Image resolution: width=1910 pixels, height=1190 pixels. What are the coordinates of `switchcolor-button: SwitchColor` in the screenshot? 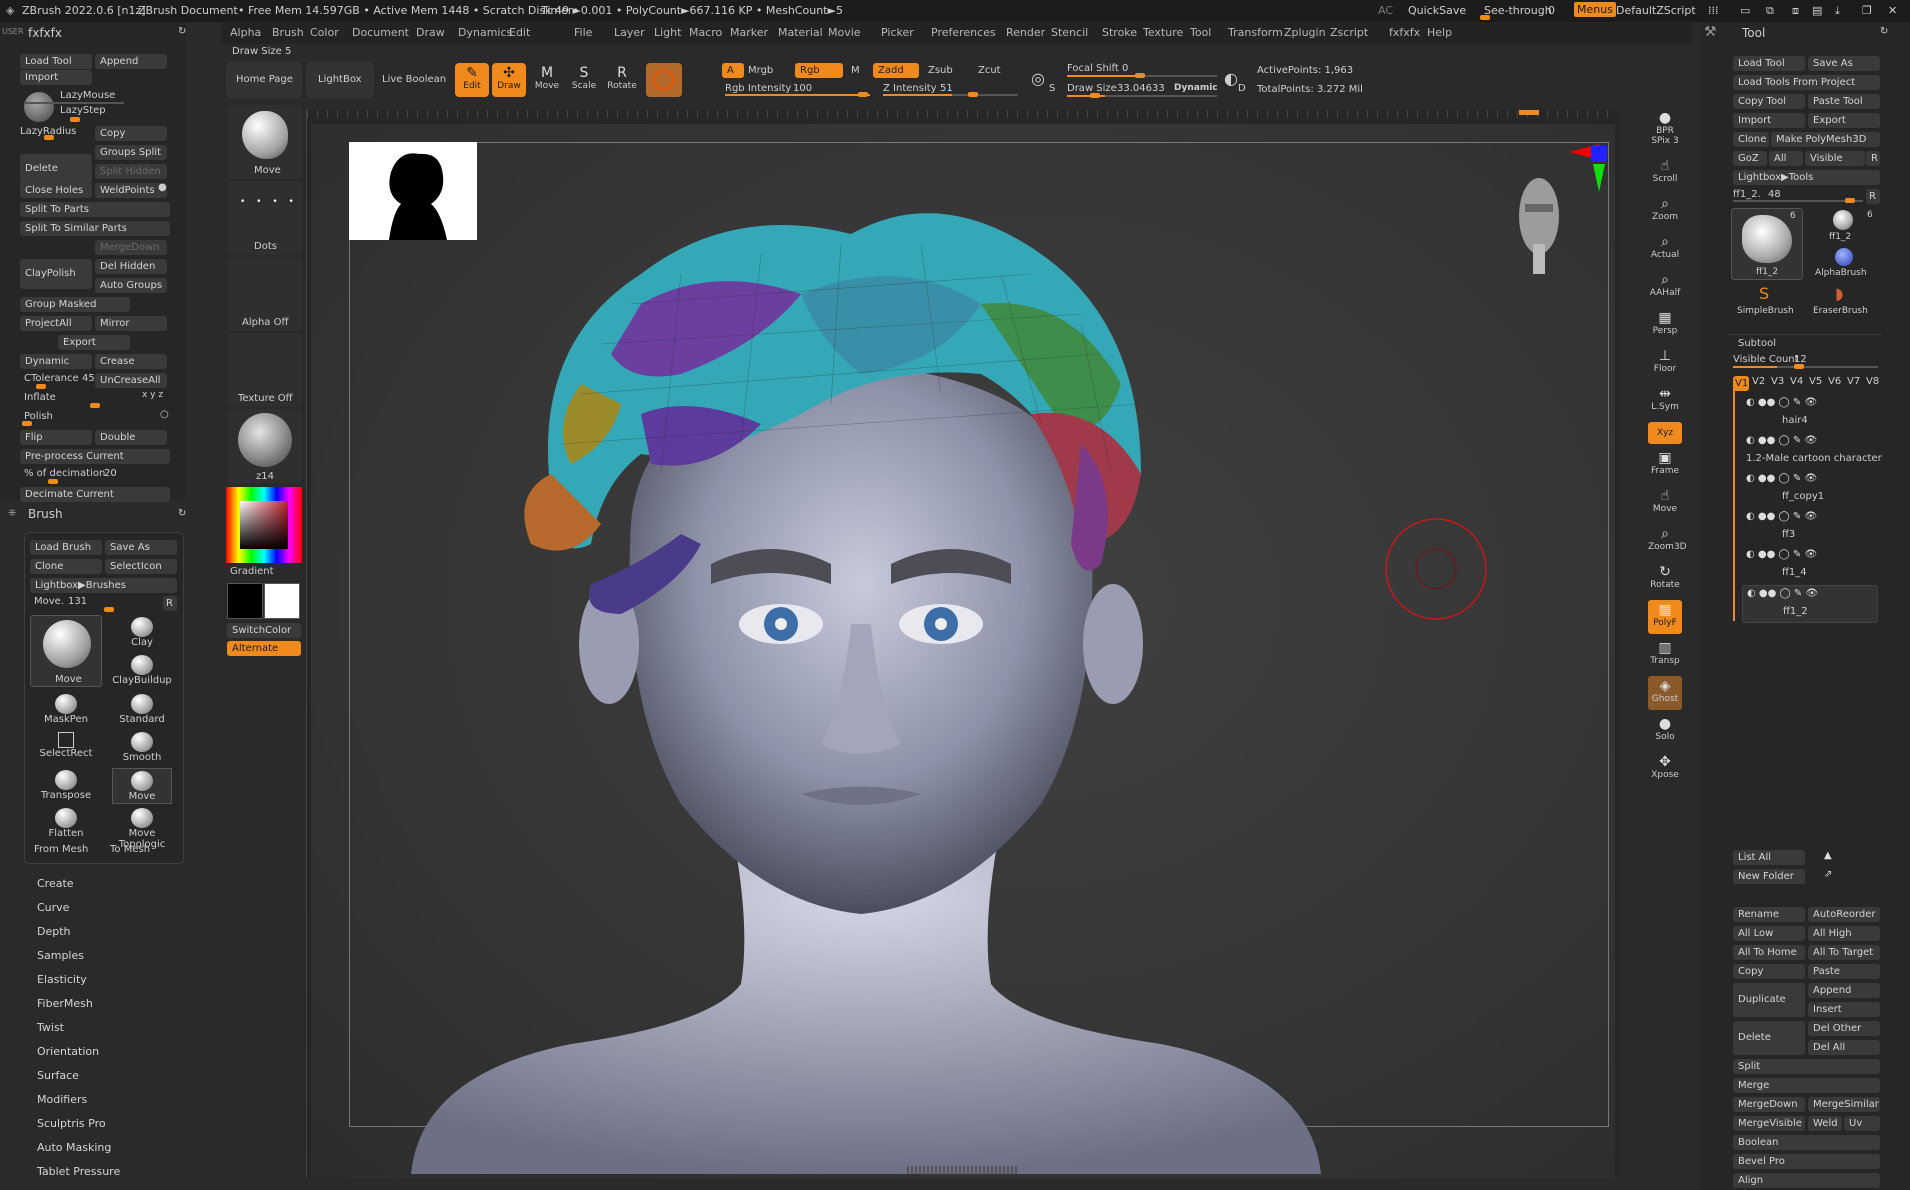 It's located at (264, 630).